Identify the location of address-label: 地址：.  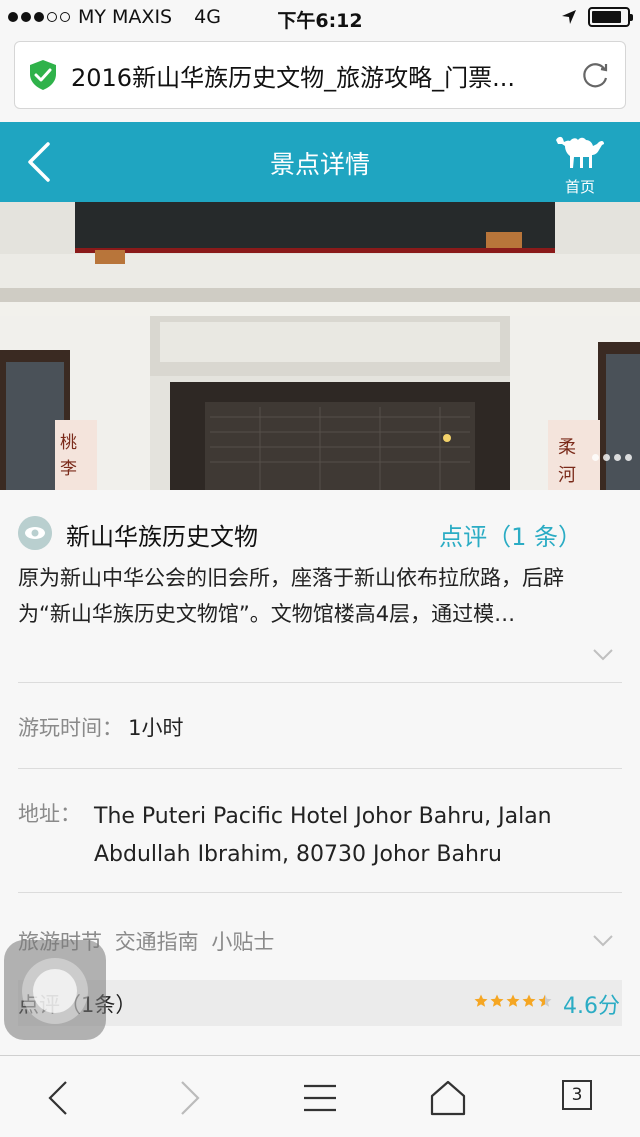
(49, 814).